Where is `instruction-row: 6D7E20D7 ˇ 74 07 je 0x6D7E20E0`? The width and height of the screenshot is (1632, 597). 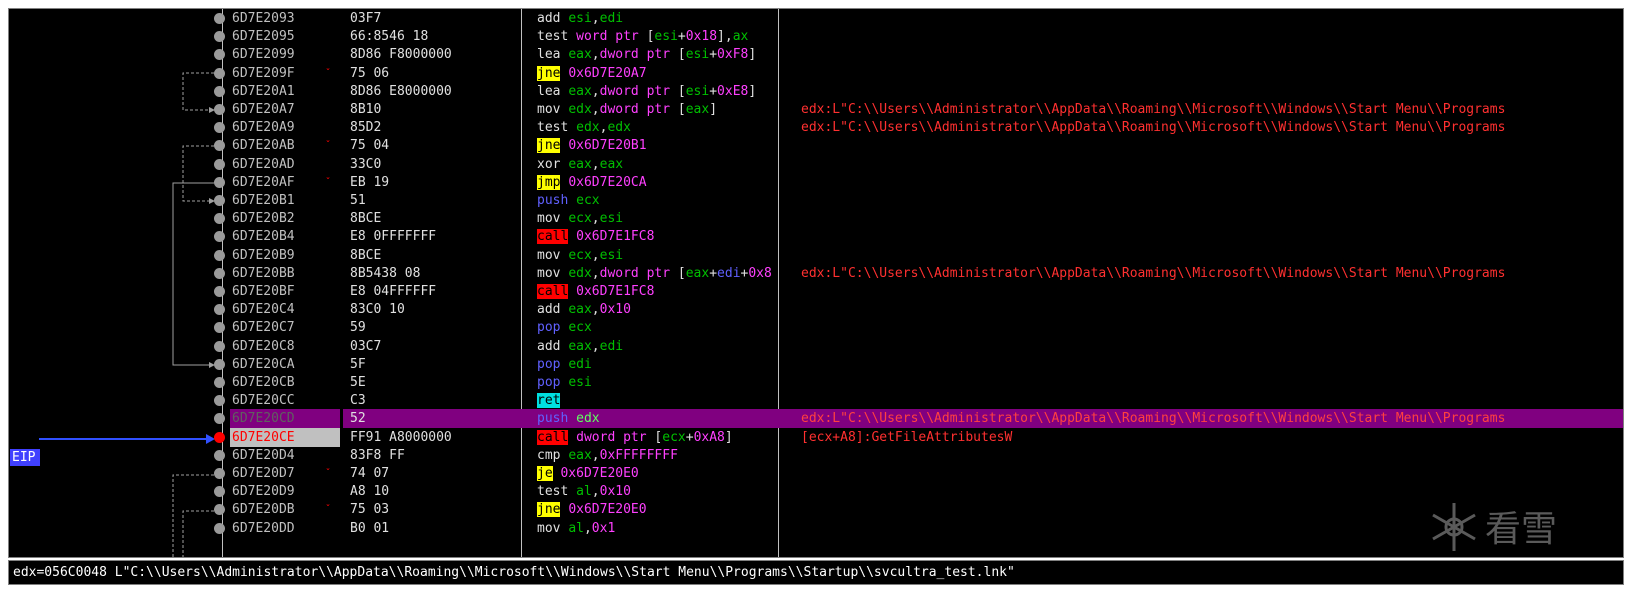 instruction-row: 6D7E20D7 ˇ 74 07 je 0x6D7E20E0 is located at coordinates (816, 473).